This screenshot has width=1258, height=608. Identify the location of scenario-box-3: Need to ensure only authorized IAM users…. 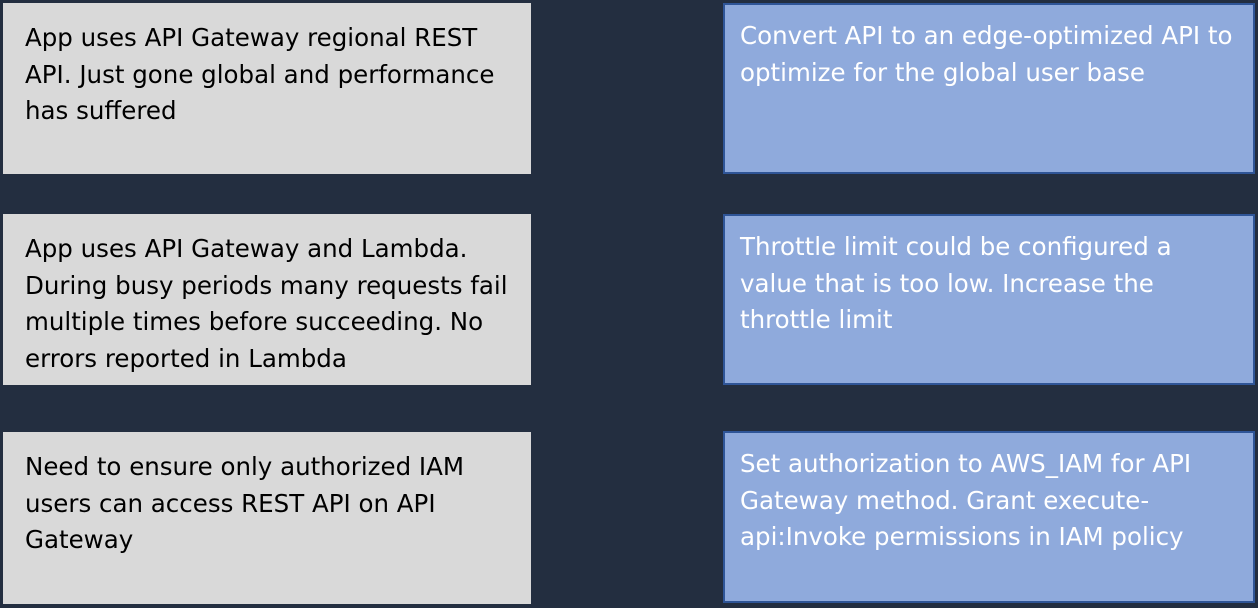
(267, 518).